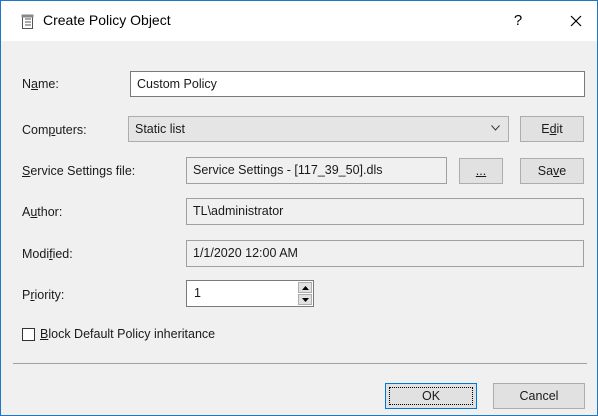 This screenshot has width=598, height=416. Describe the element at coordinates (42, 212) in the screenshot. I see `author-label: Author:` at that location.